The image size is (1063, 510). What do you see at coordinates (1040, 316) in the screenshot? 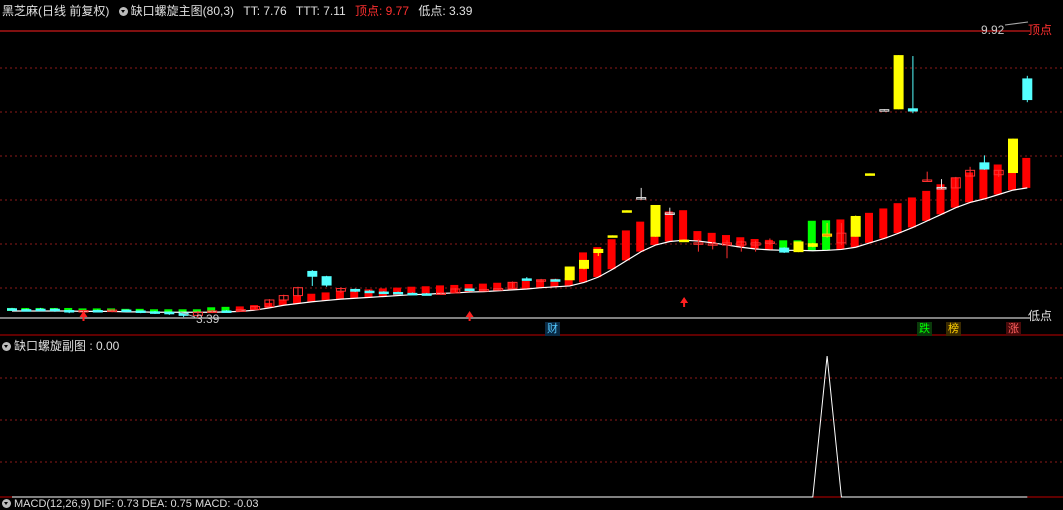
I see `low-point-label: 低点` at bounding box center [1040, 316].